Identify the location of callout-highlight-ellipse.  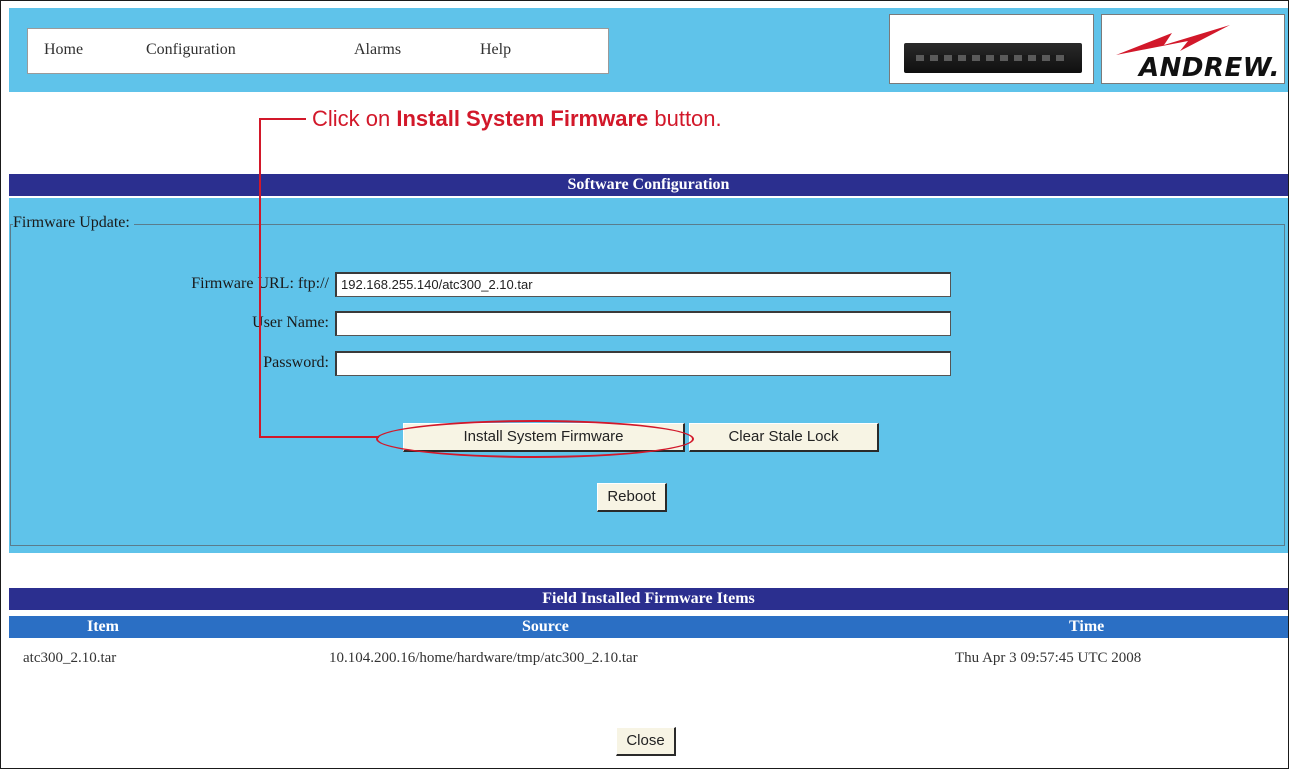
(535, 439).